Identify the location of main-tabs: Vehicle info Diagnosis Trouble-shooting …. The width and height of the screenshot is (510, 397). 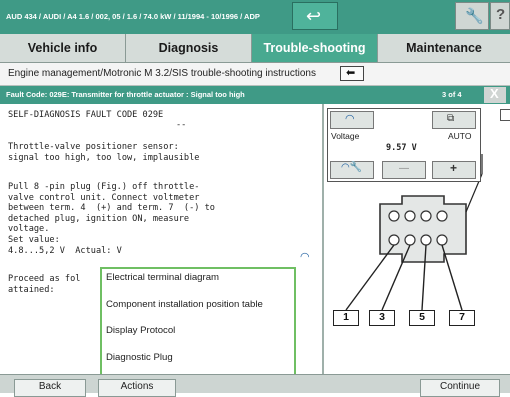
(255, 48).